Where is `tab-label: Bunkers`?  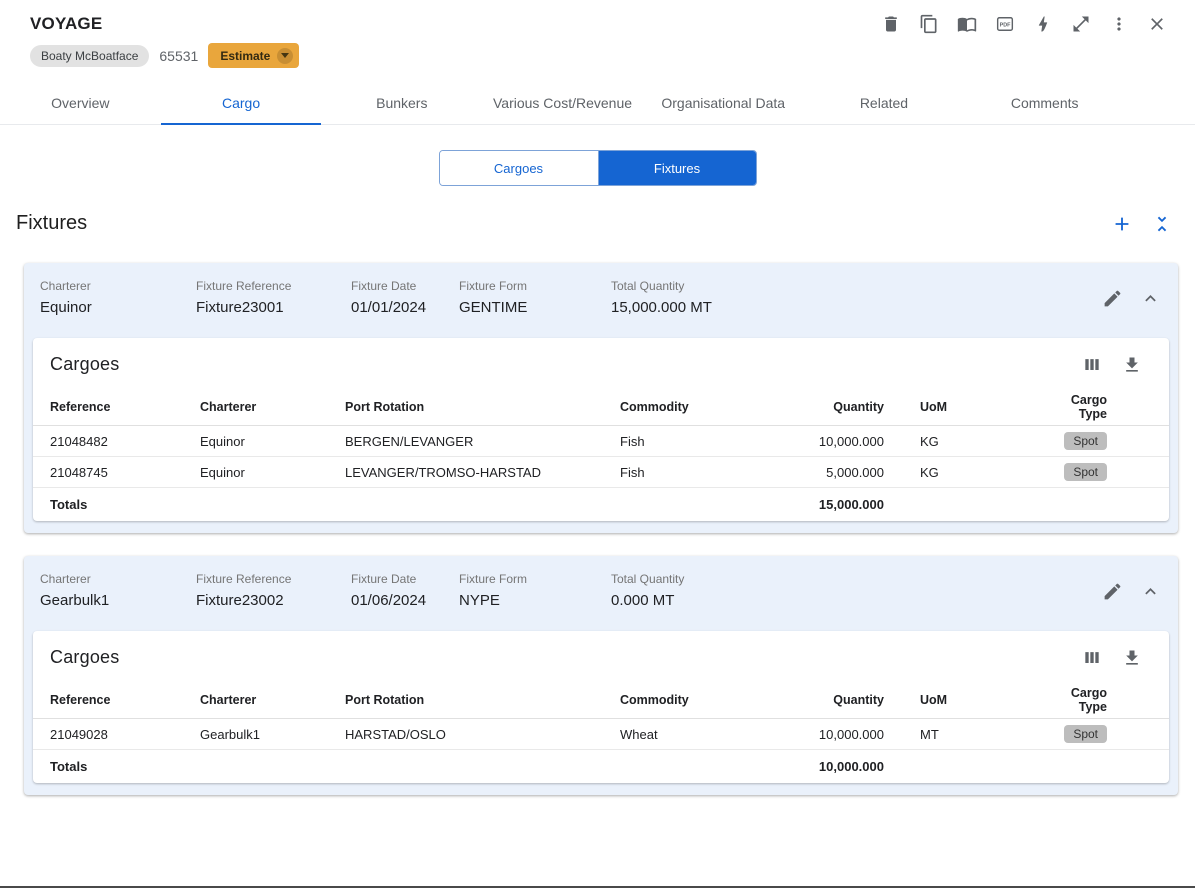 tab-label: Bunkers is located at coordinates (402, 103).